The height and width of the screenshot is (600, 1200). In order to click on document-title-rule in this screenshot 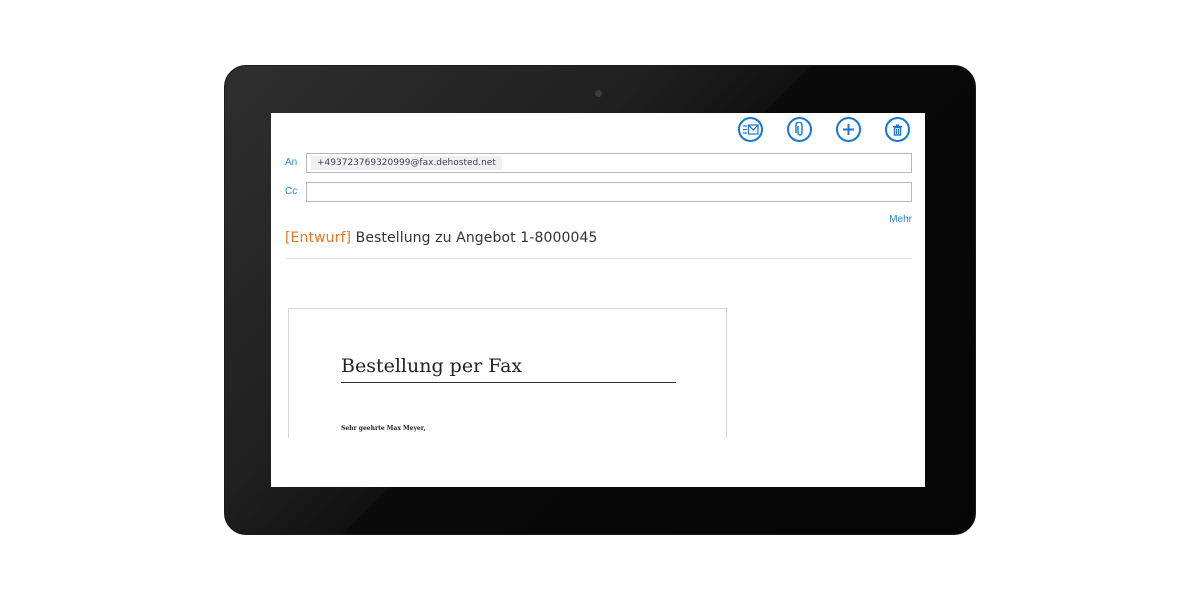, I will do `click(508, 382)`.